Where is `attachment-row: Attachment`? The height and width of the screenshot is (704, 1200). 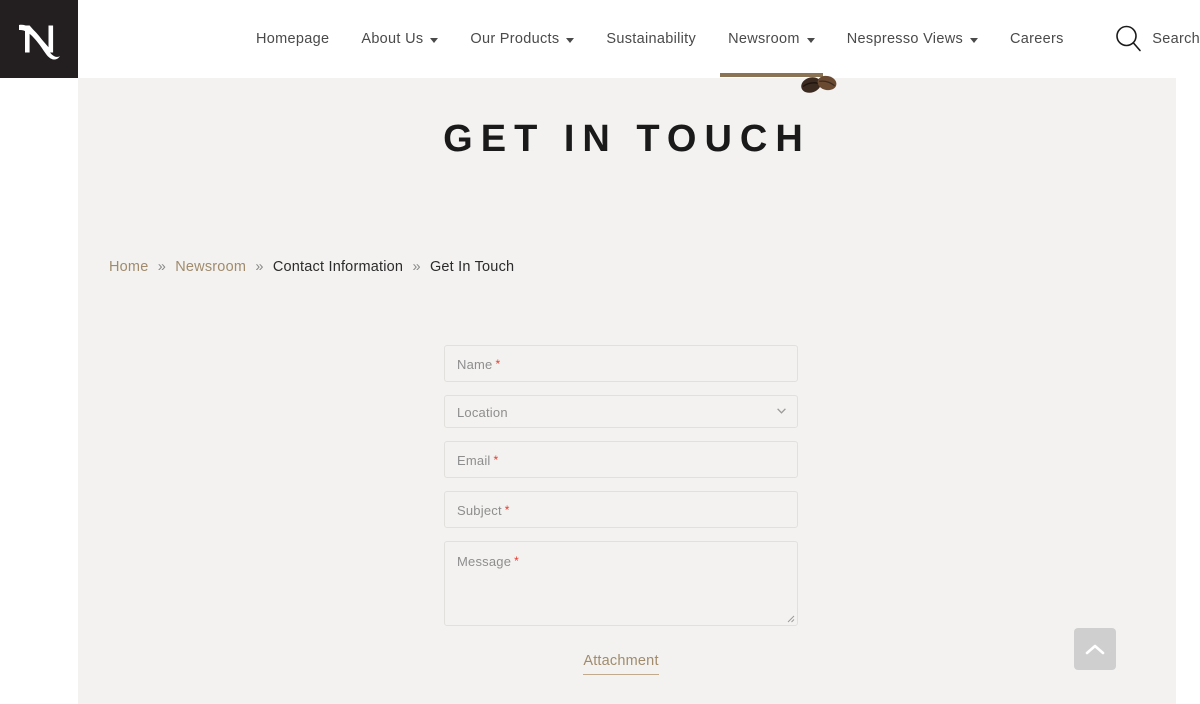 attachment-row: Attachment is located at coordinates (621, 663).